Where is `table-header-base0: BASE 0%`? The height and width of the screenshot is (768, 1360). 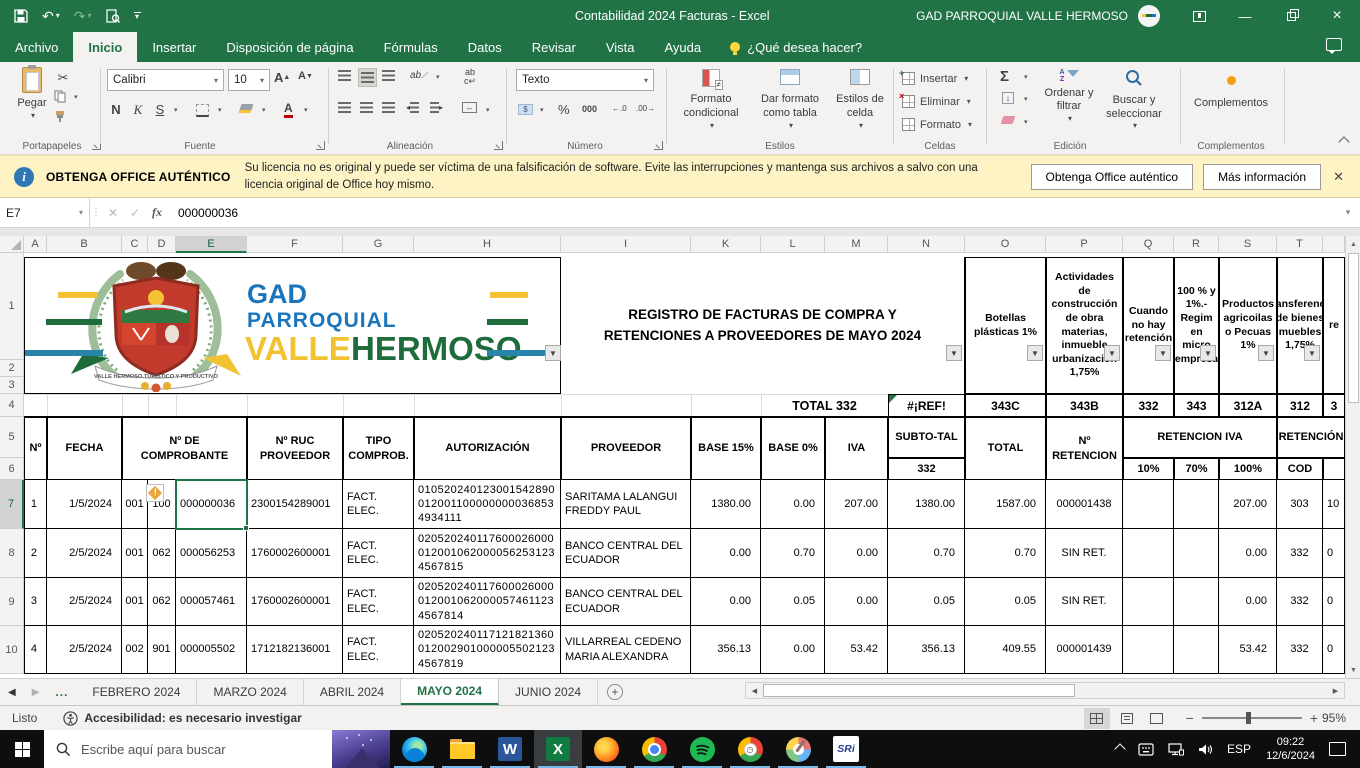
table-header-base0: BASE 0% is located at coordinates (793, 448).